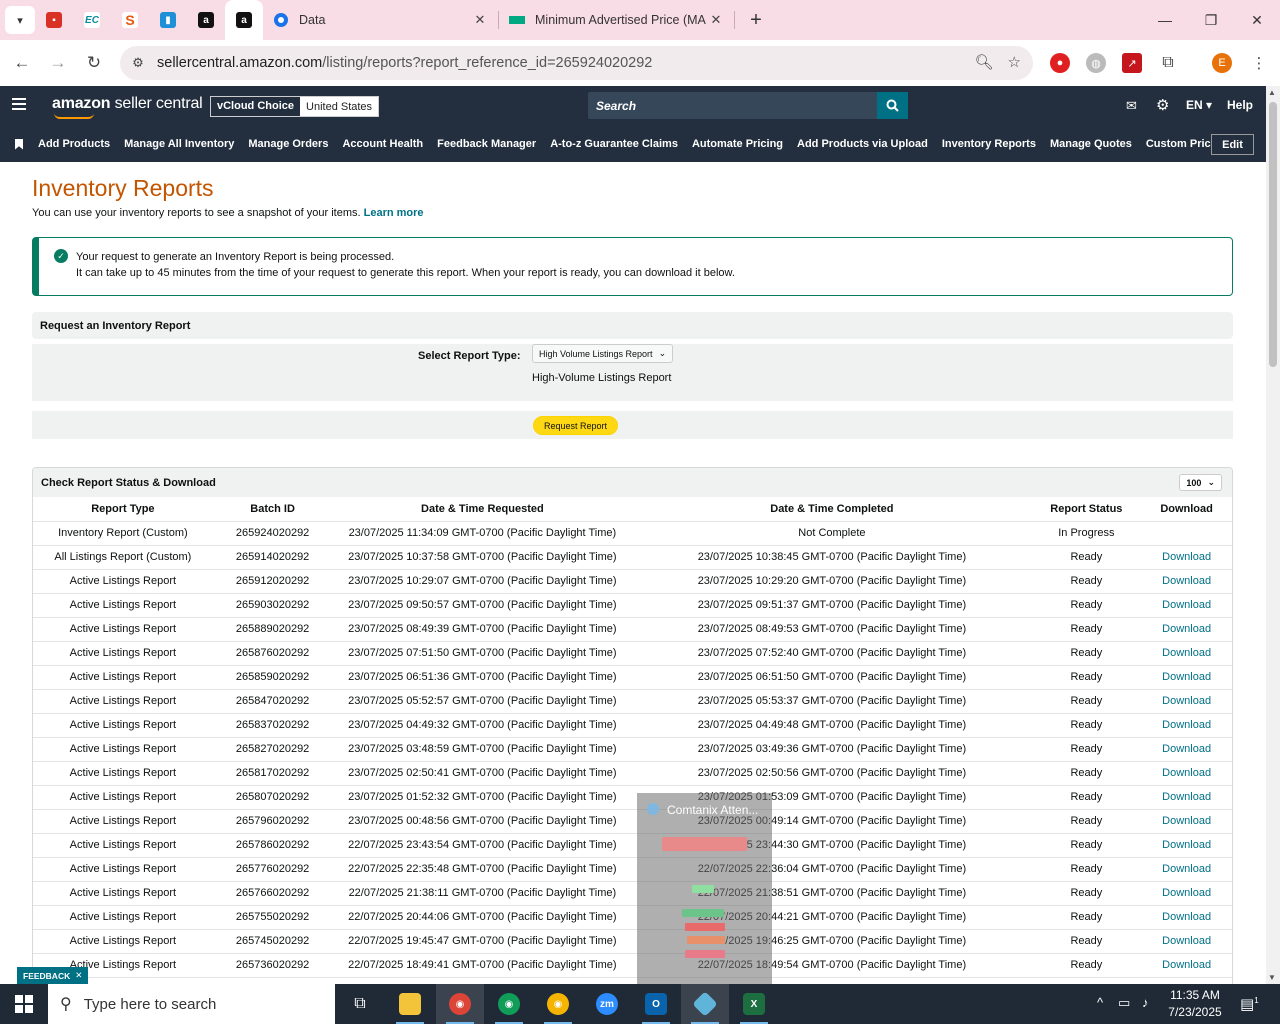  Describe the element at coordinates (394, 213) in the screenshot. I see `learn-more-link: Learn more` at that location.